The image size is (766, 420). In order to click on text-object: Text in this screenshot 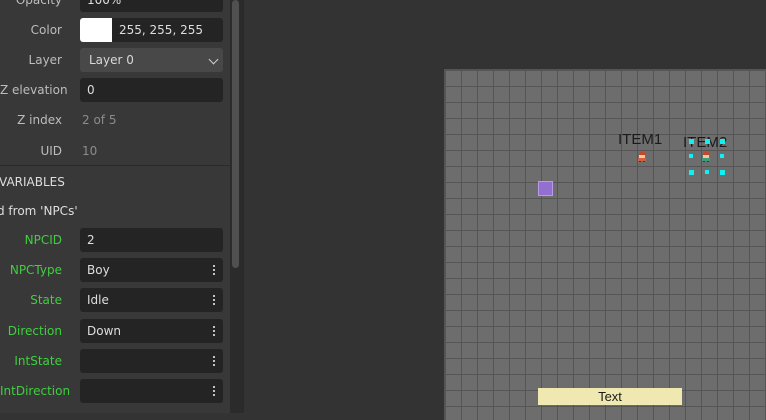, I will do `click(610, 396)`.